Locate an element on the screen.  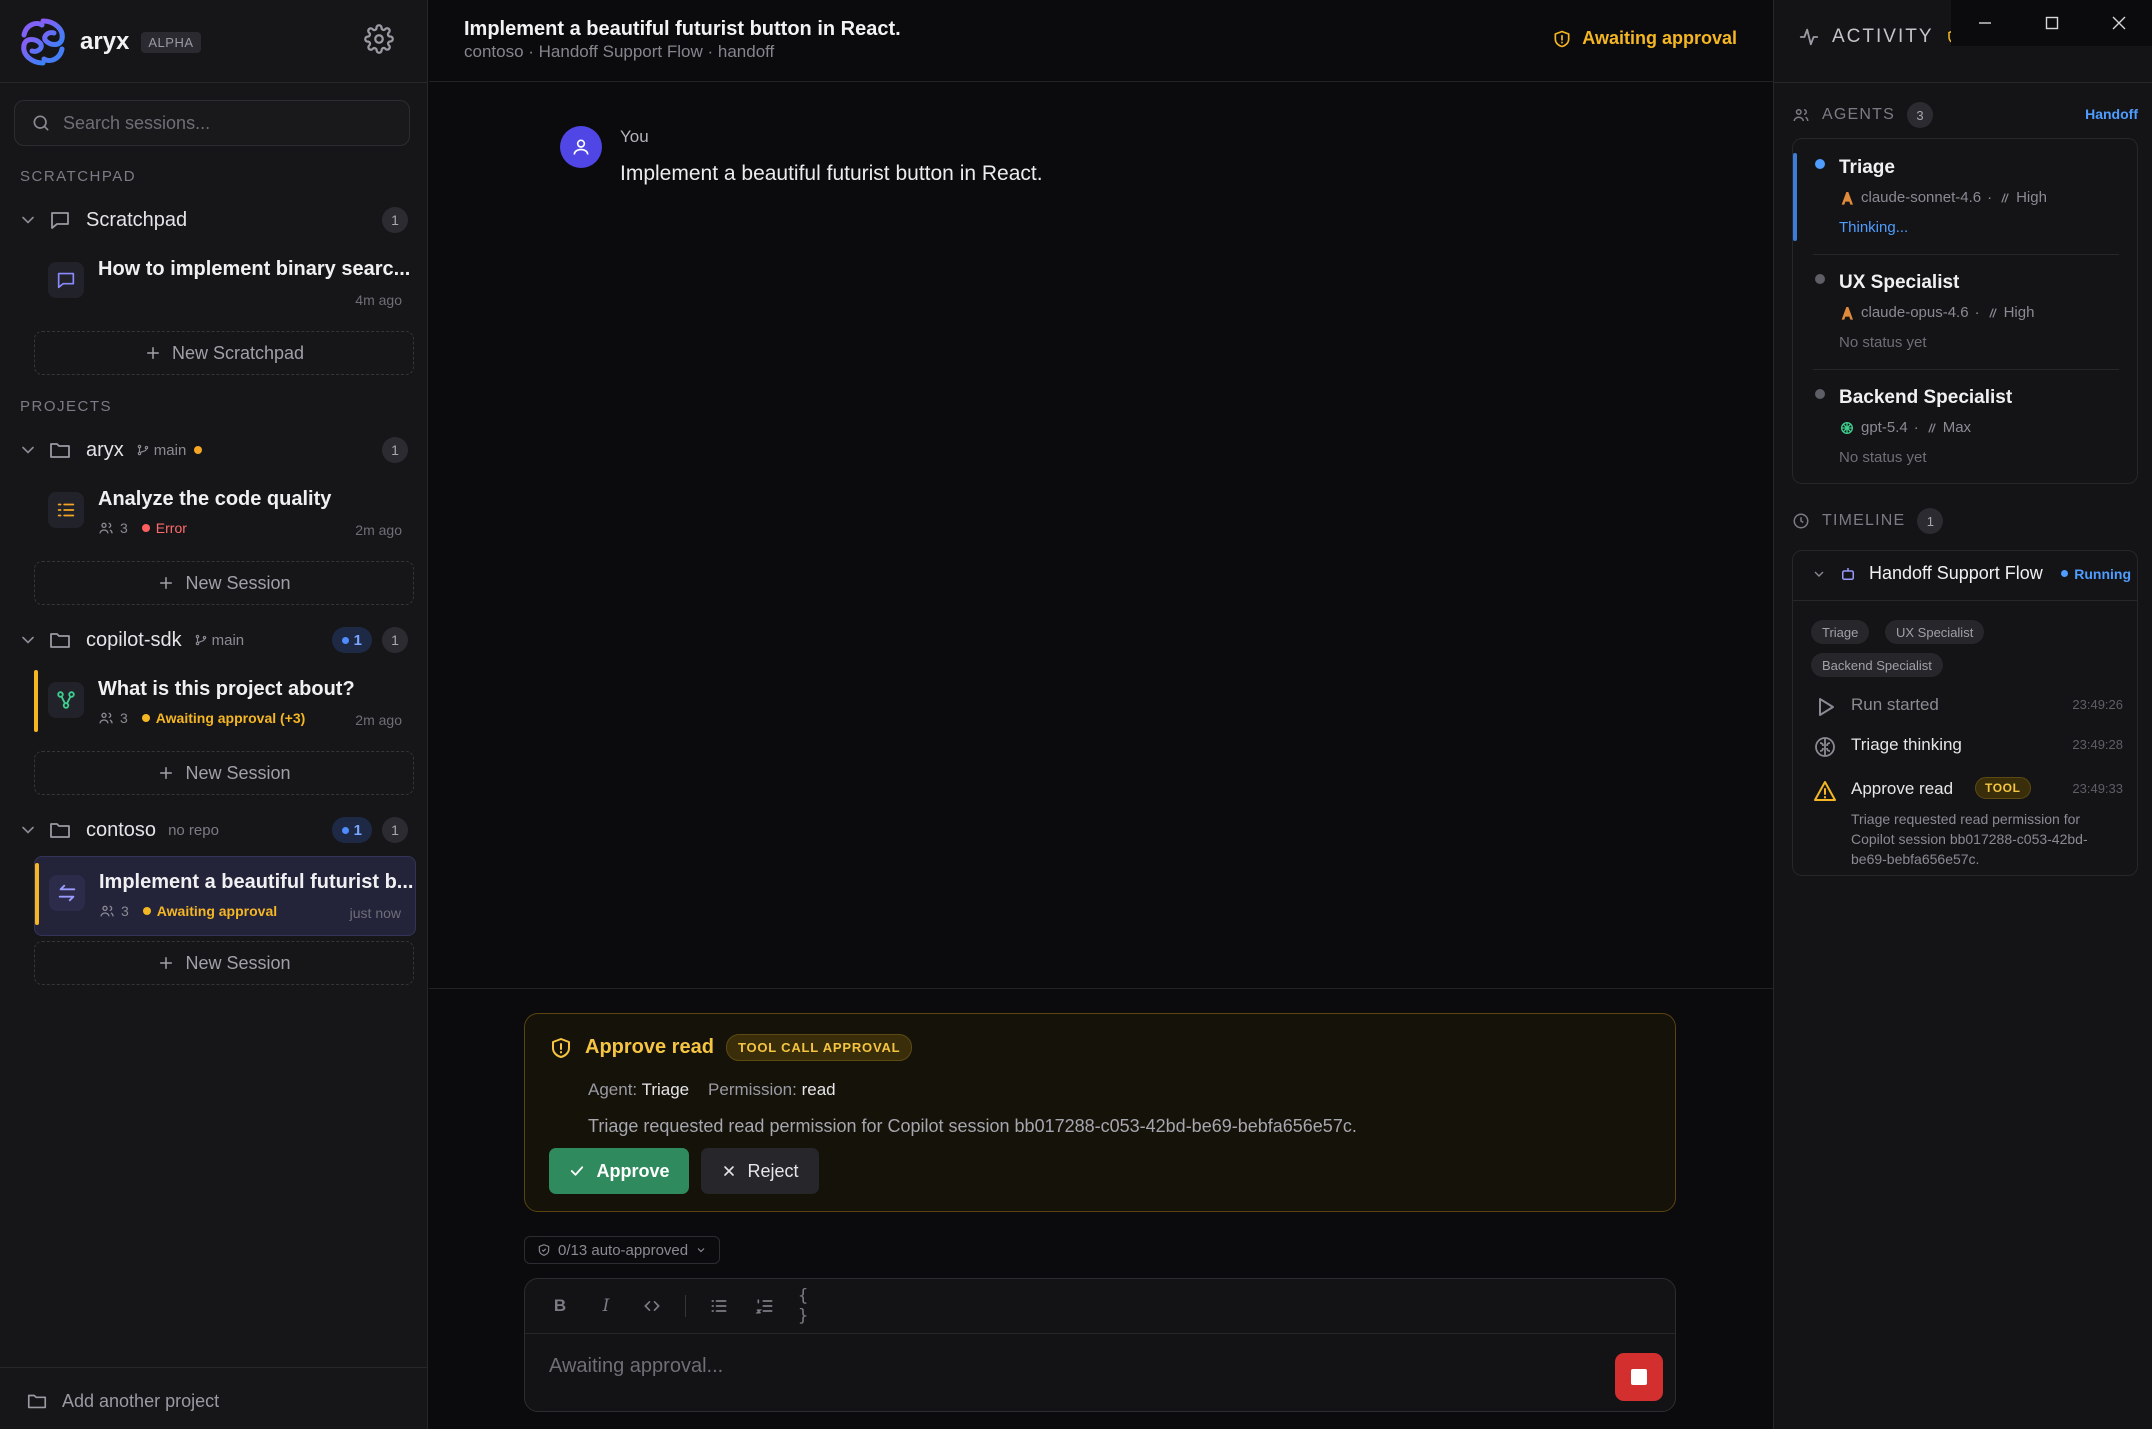
agent-status-dot is located at coordinates (1820, 394).